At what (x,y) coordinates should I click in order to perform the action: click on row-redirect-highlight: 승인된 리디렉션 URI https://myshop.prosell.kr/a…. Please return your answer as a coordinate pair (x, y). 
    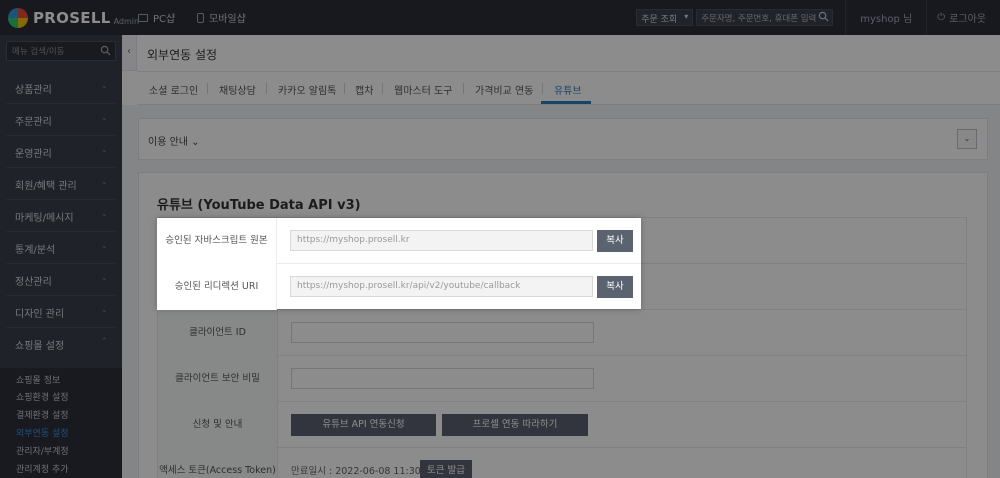
    Looking at the image, I should click on (399, 287).